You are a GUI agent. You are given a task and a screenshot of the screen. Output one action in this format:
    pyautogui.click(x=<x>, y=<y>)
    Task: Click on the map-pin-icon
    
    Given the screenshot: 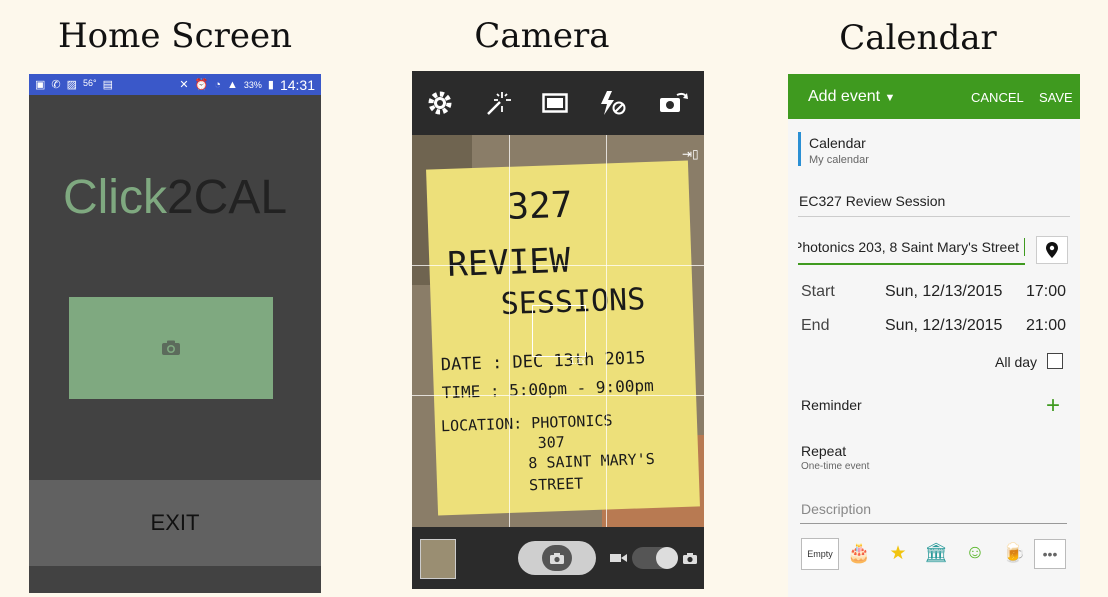 What is the action you would take?
    pyautogui.click(x=1052, y=250)
    